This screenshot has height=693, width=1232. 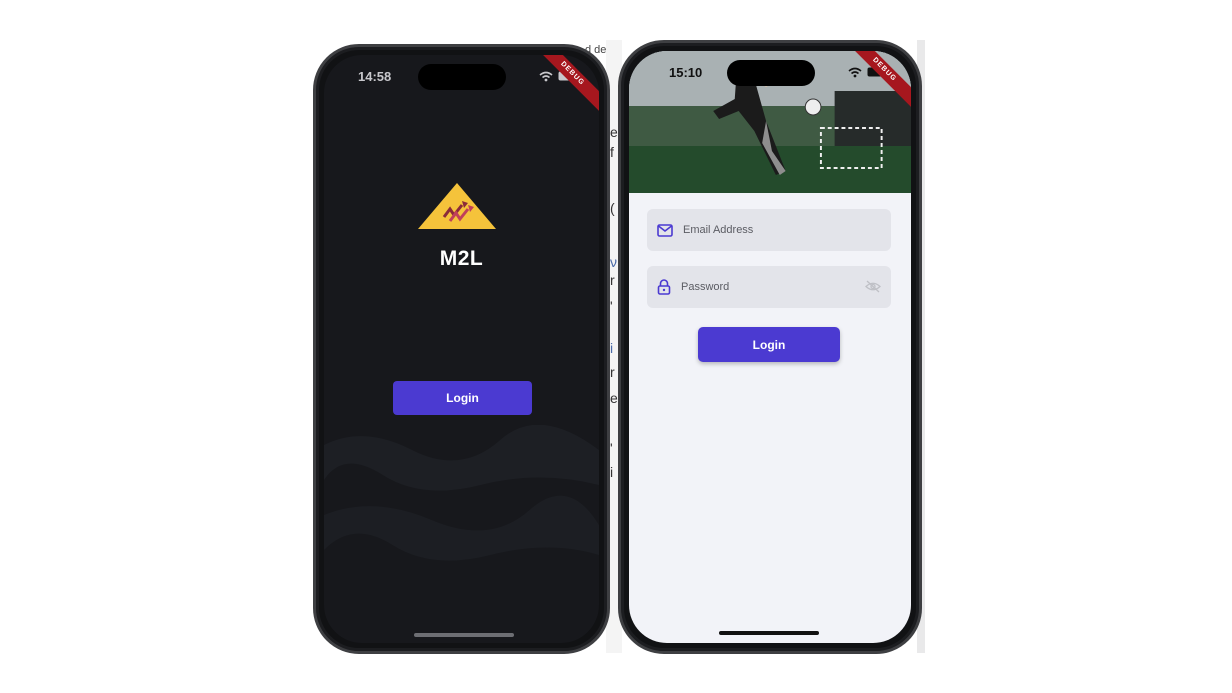 I want to click on eye-off-icon, so click(x=873, y=286).